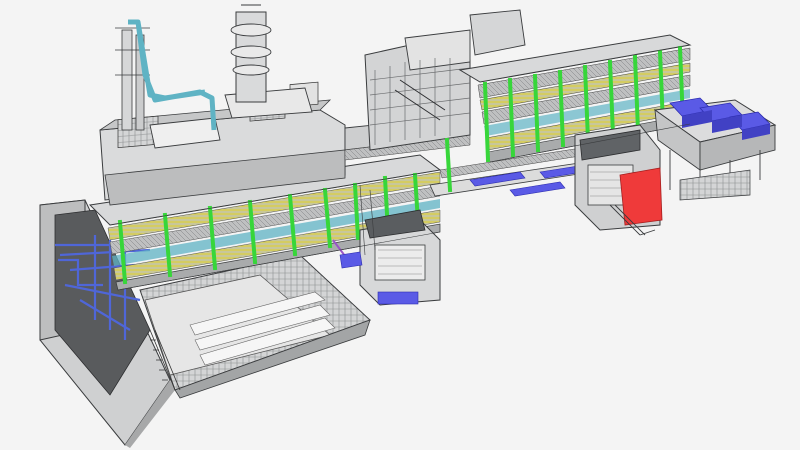  What do you see at coordinates (618, 180) in the screenshot?
I see `right-equipment-module` at bounding box center [618, 180].